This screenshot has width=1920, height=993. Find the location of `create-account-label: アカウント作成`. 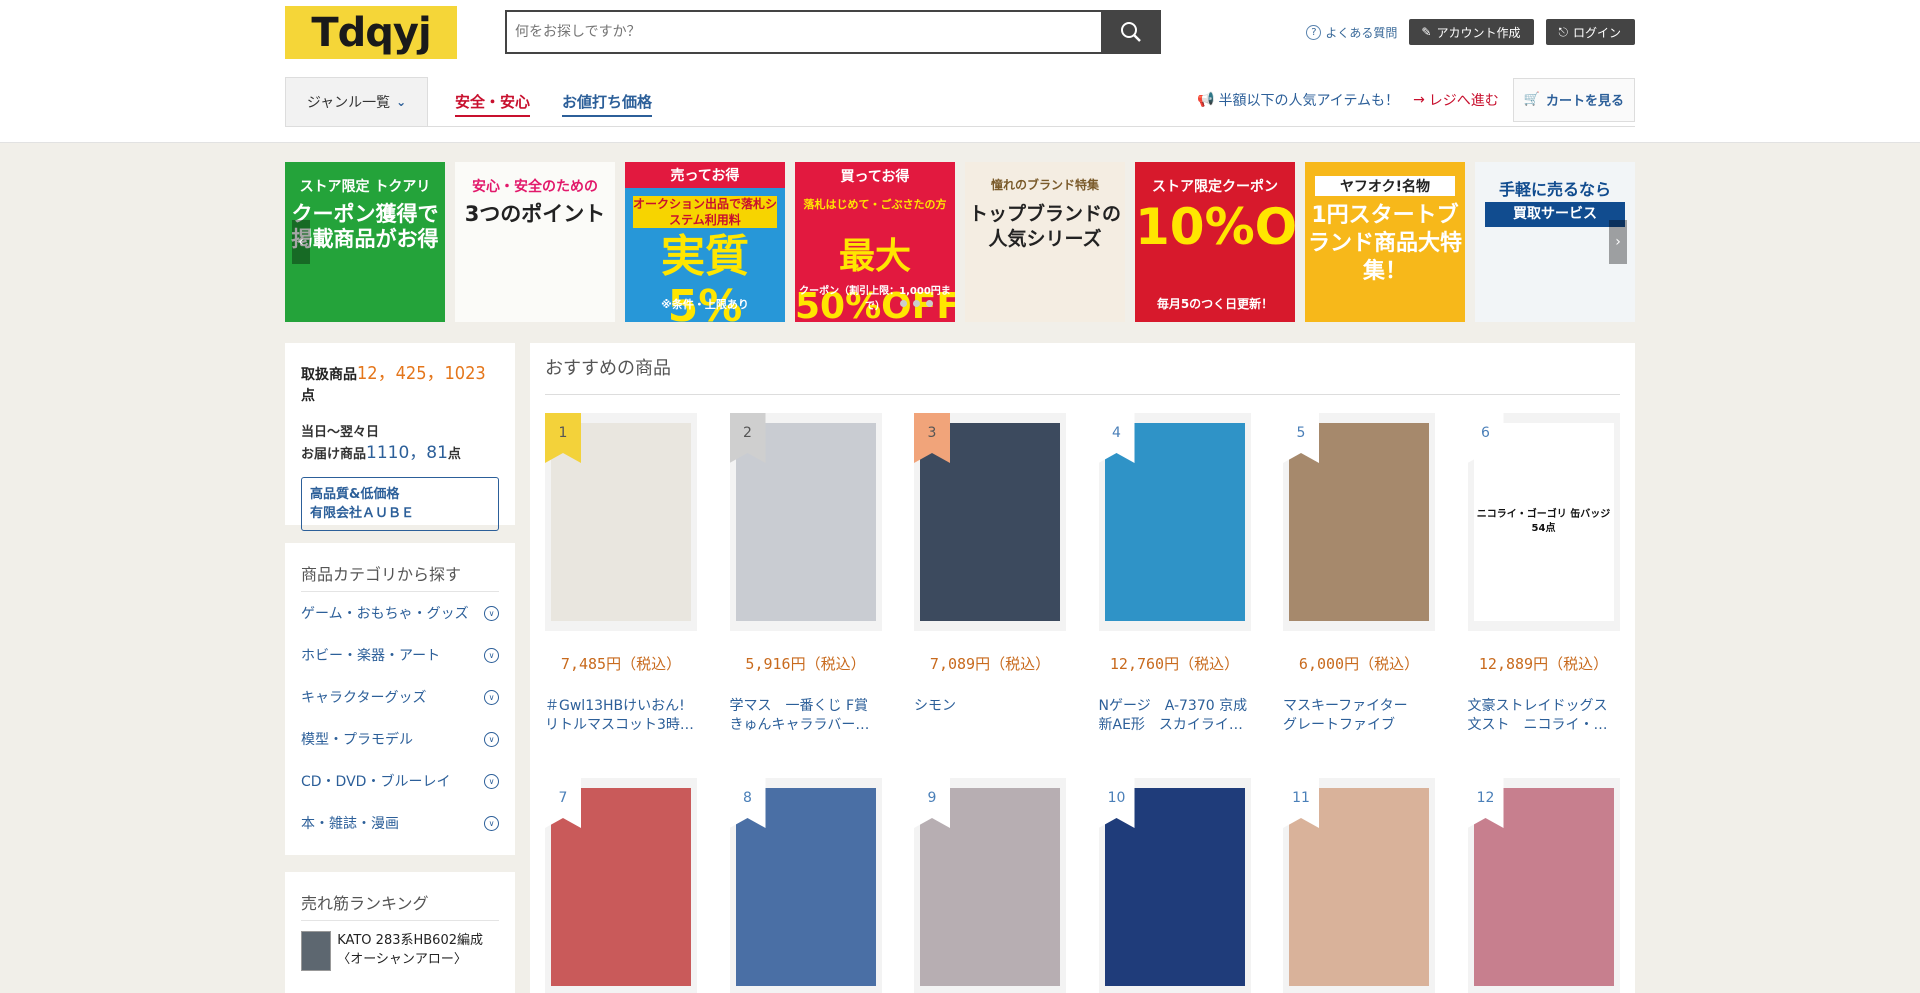

create-account-label: アカウント作成 is located at coordinates (1478, 32).